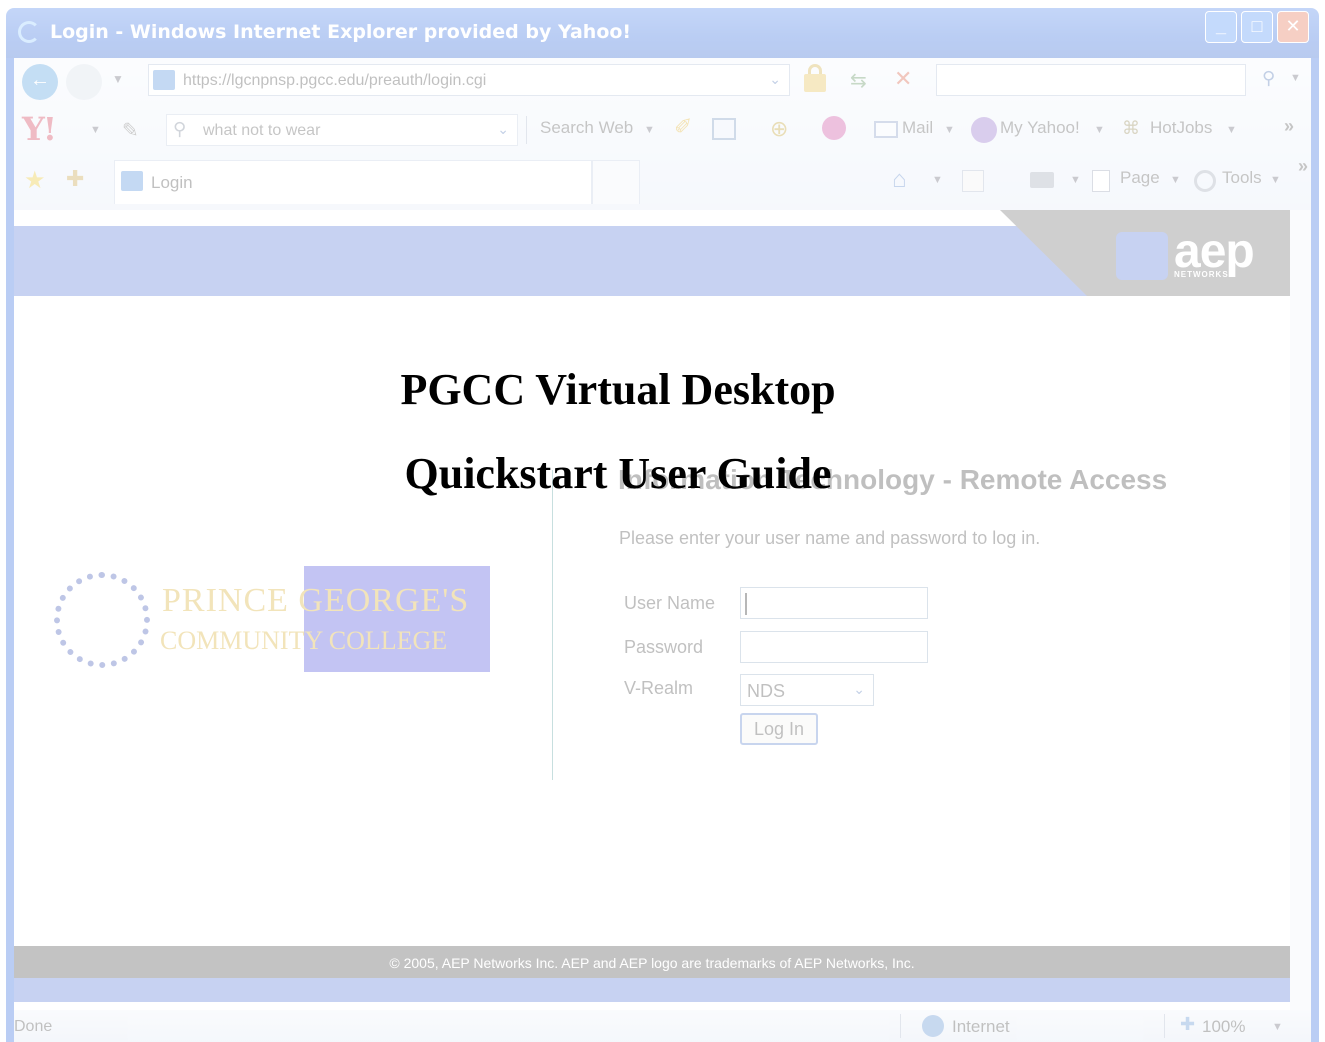 This screenshot has height=1042, width=1325. What do you see at coordinates (526, 130) in the screenshot?
I see `toolbar-divider` at bounding box center [526, 130].